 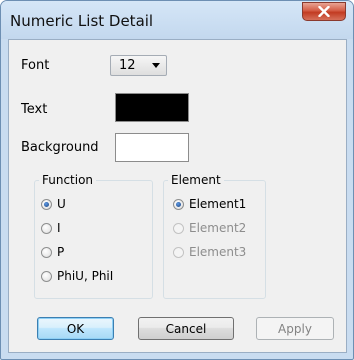 I want to click on function-radio-3: P, so click(x=52, y=252).